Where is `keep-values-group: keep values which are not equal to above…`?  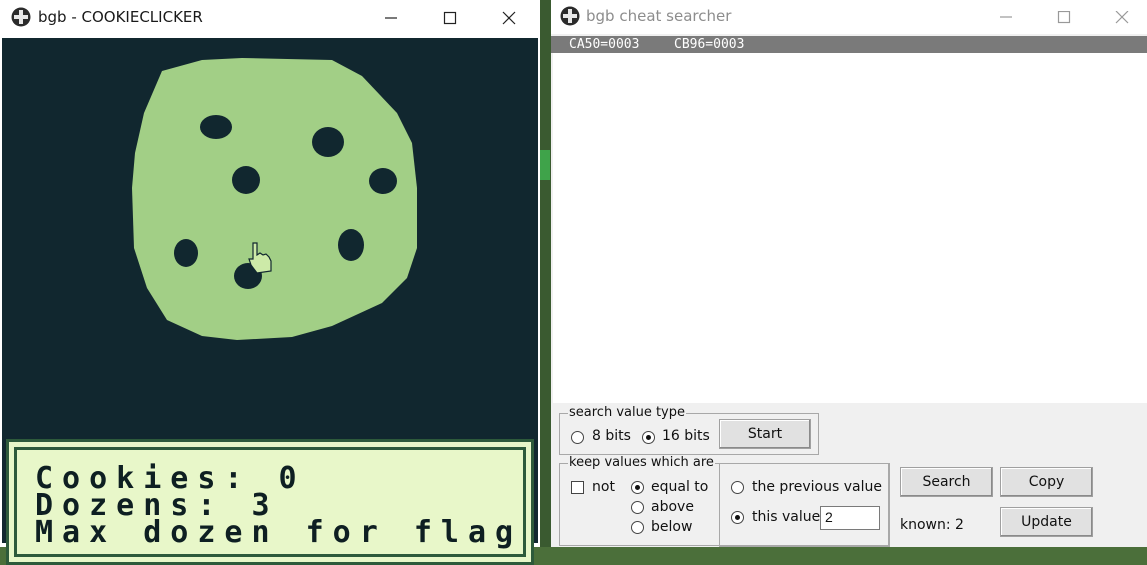
keep-values-group: keep values which are not equal to above… is located at coordinates (724, 501).